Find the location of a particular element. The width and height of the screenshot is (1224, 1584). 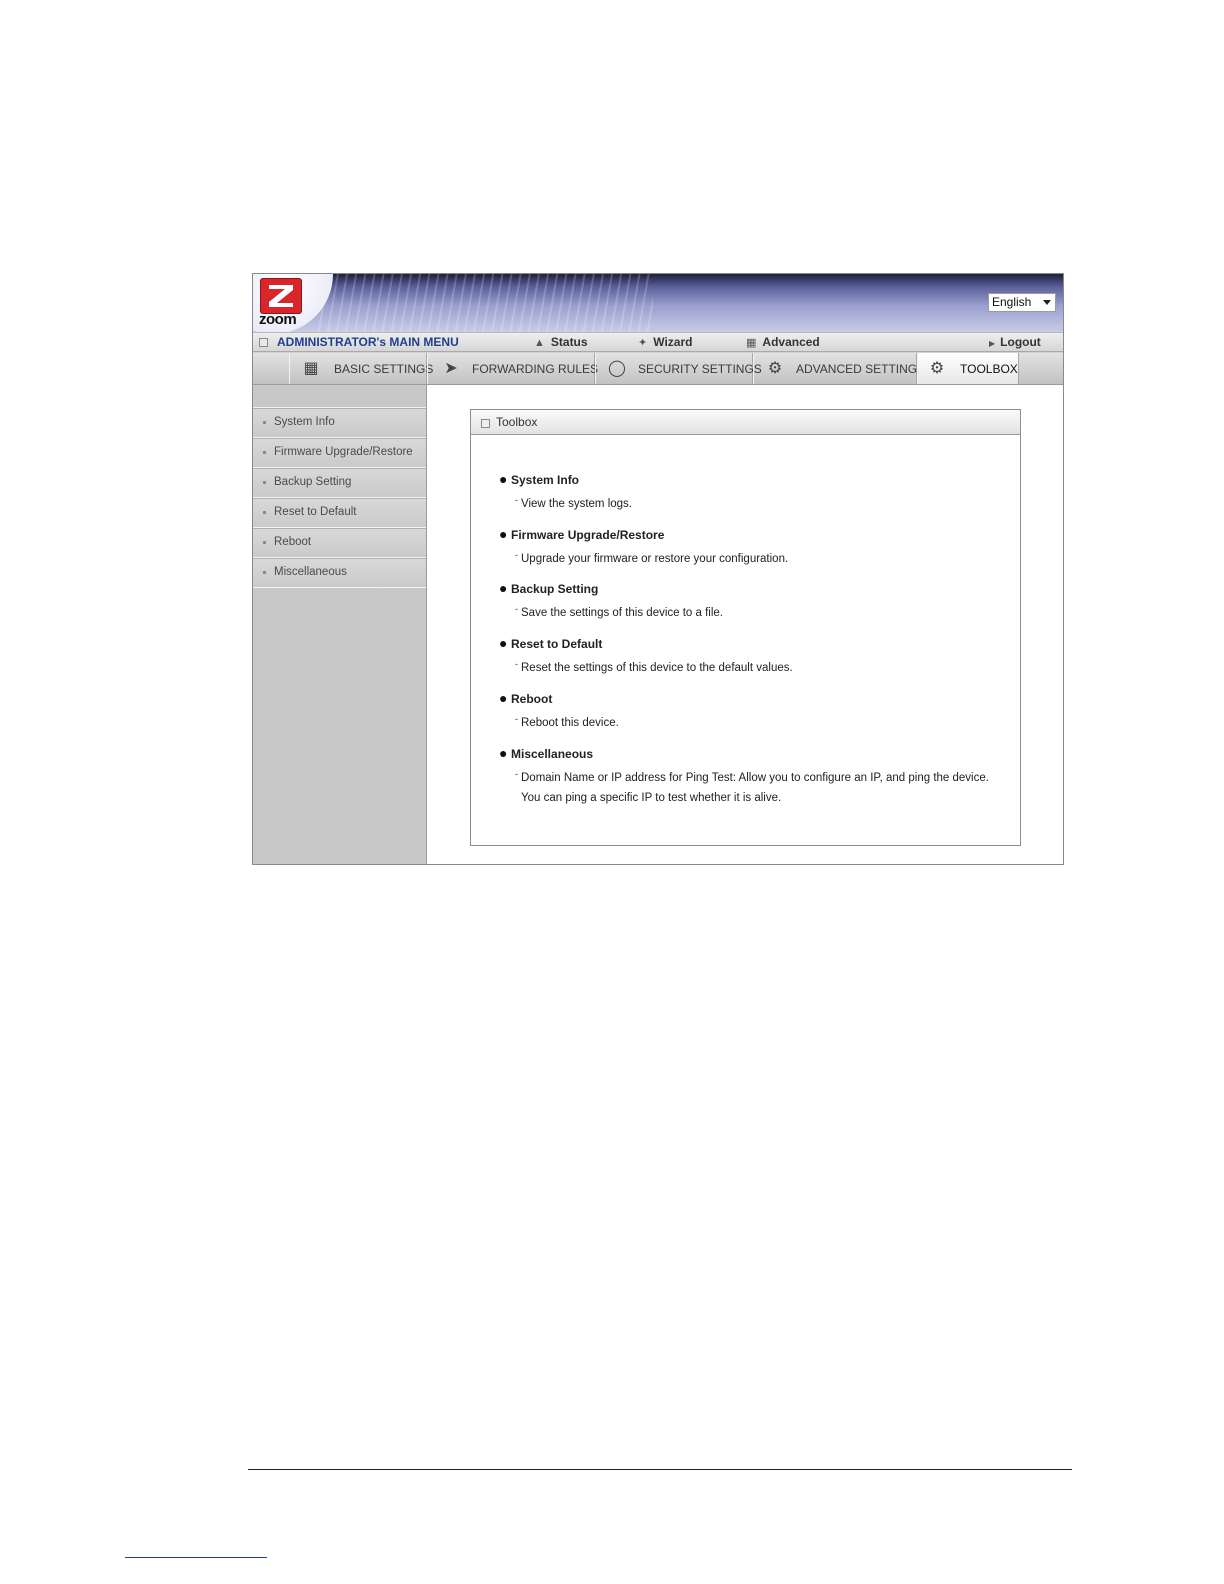

advanced-link: ▦ Advanced is located at coordinates (783, 342).